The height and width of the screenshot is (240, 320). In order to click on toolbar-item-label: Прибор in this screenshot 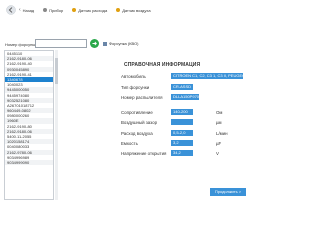, I will do `click(56, 10)`.